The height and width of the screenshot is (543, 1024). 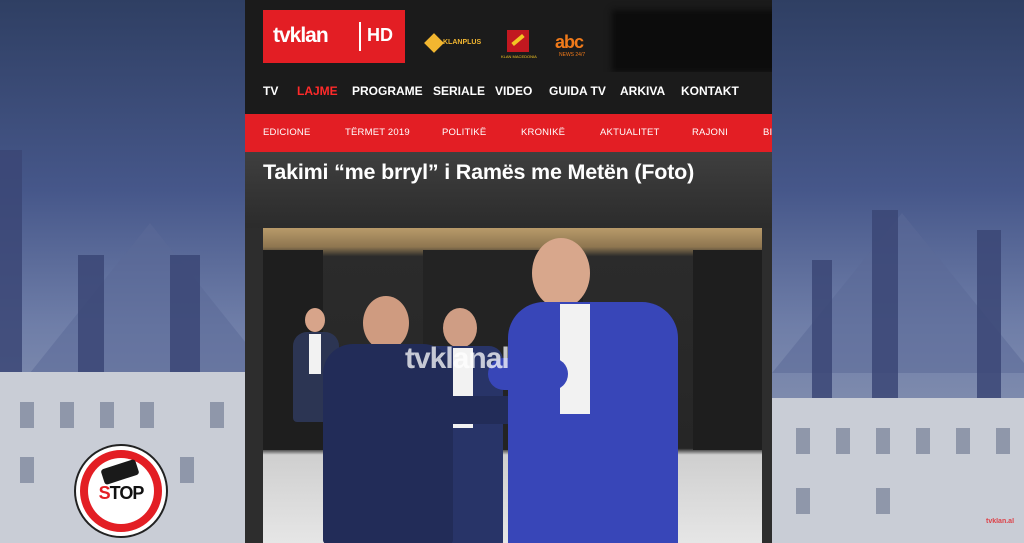 What do you see at coordinates (1000, 521) in the screenshot?
I see `channel-watermark: tvklan.al` at bounding box center [1000, 521].